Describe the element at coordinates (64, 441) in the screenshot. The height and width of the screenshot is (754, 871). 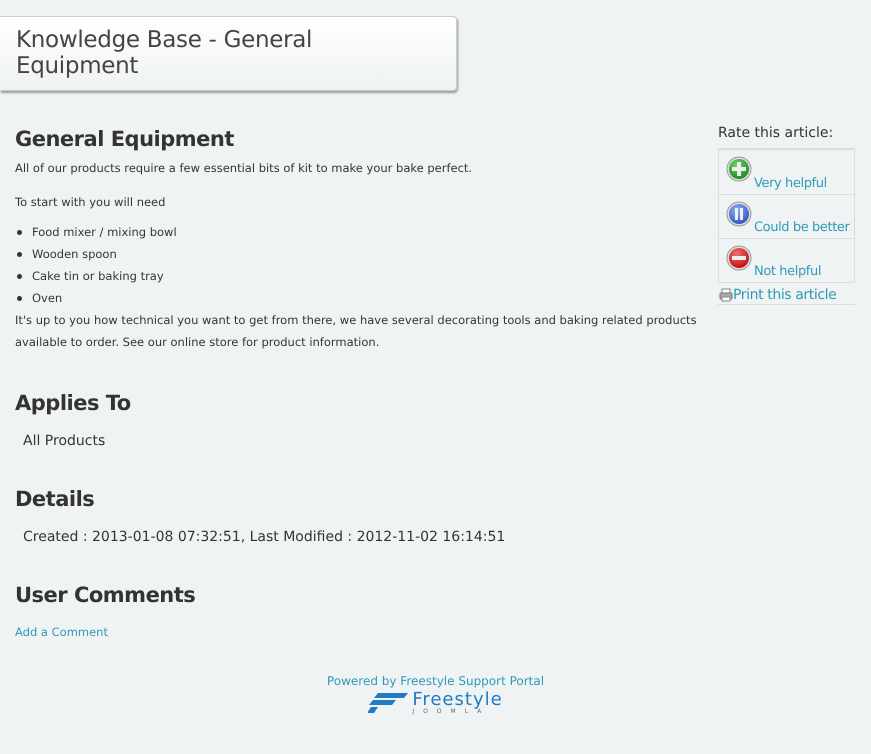
I see `applies-to-value: All Products` at that location.